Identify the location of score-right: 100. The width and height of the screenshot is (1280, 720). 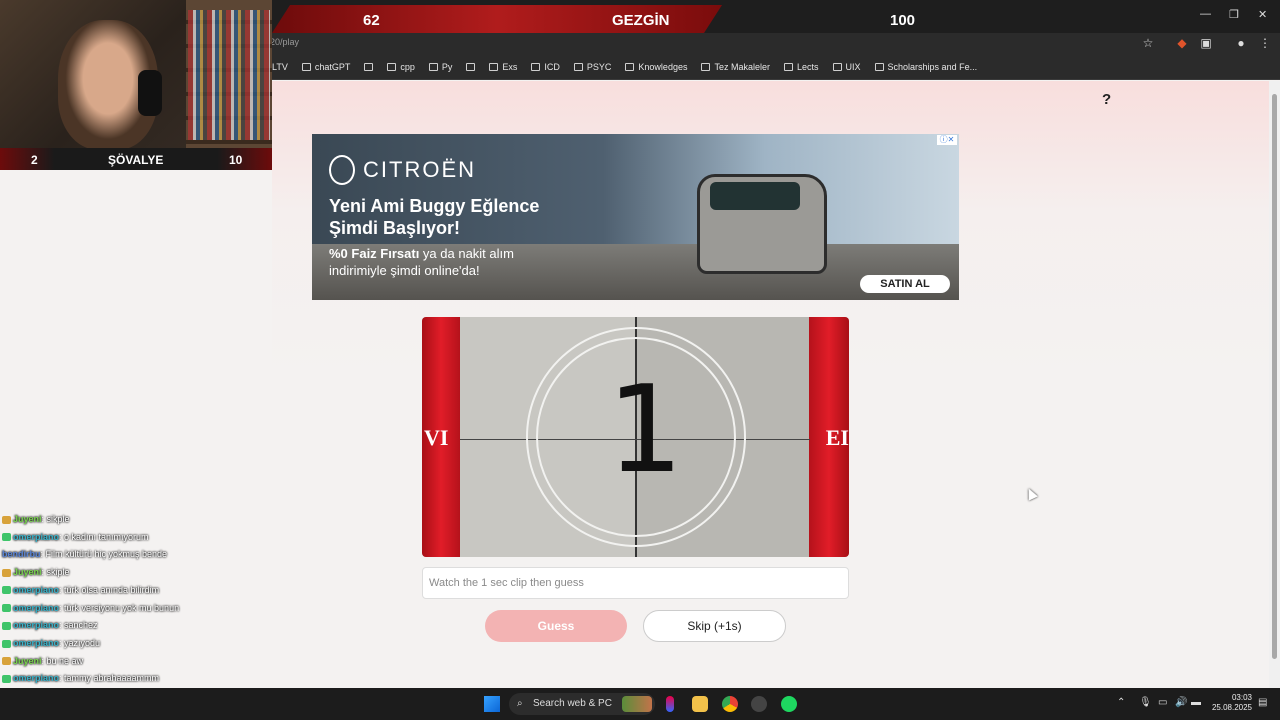
(903, 20).